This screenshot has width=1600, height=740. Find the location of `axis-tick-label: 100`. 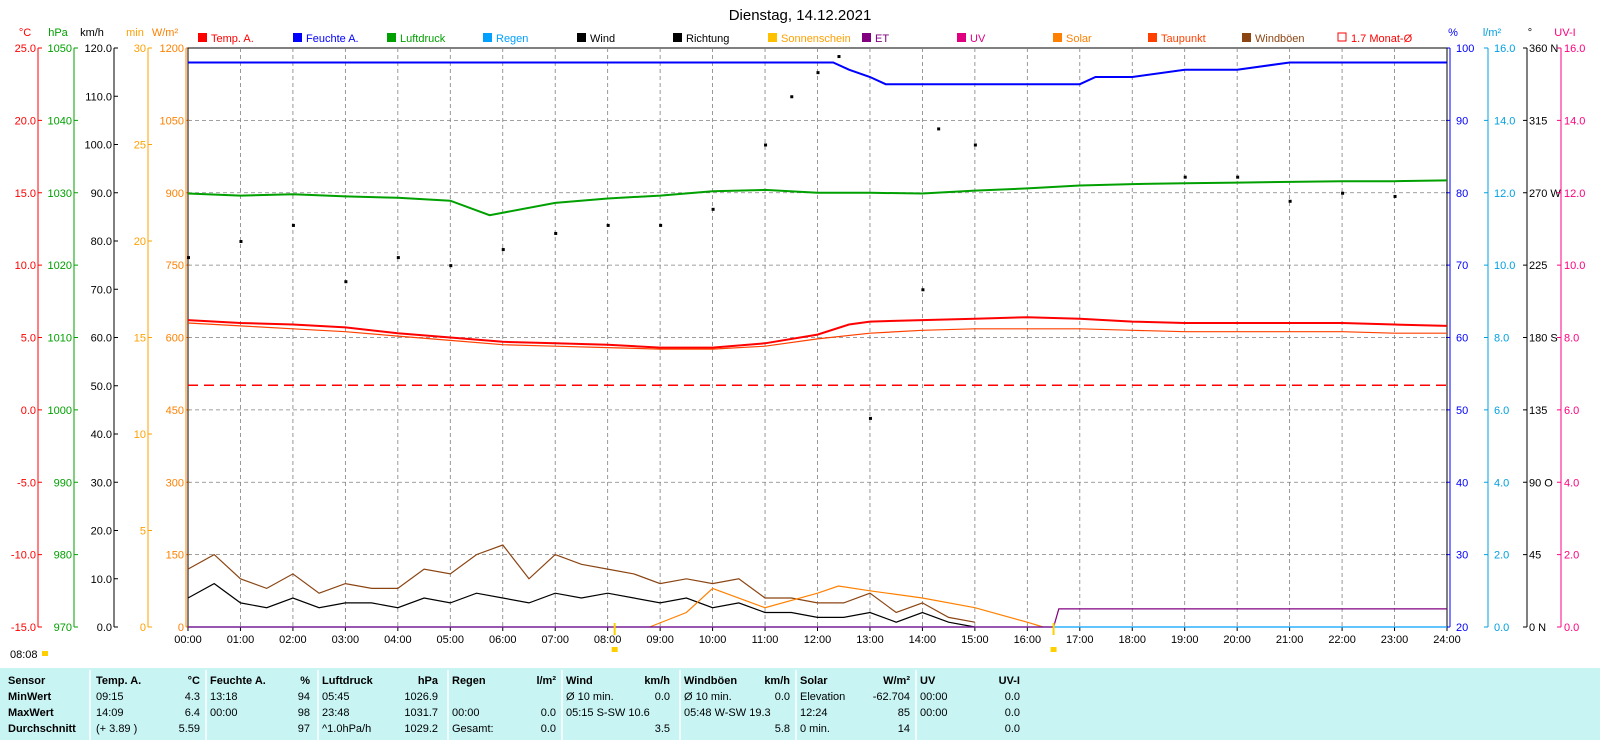

axis-tick-label: 100 is located at coordinates (1465, 49).